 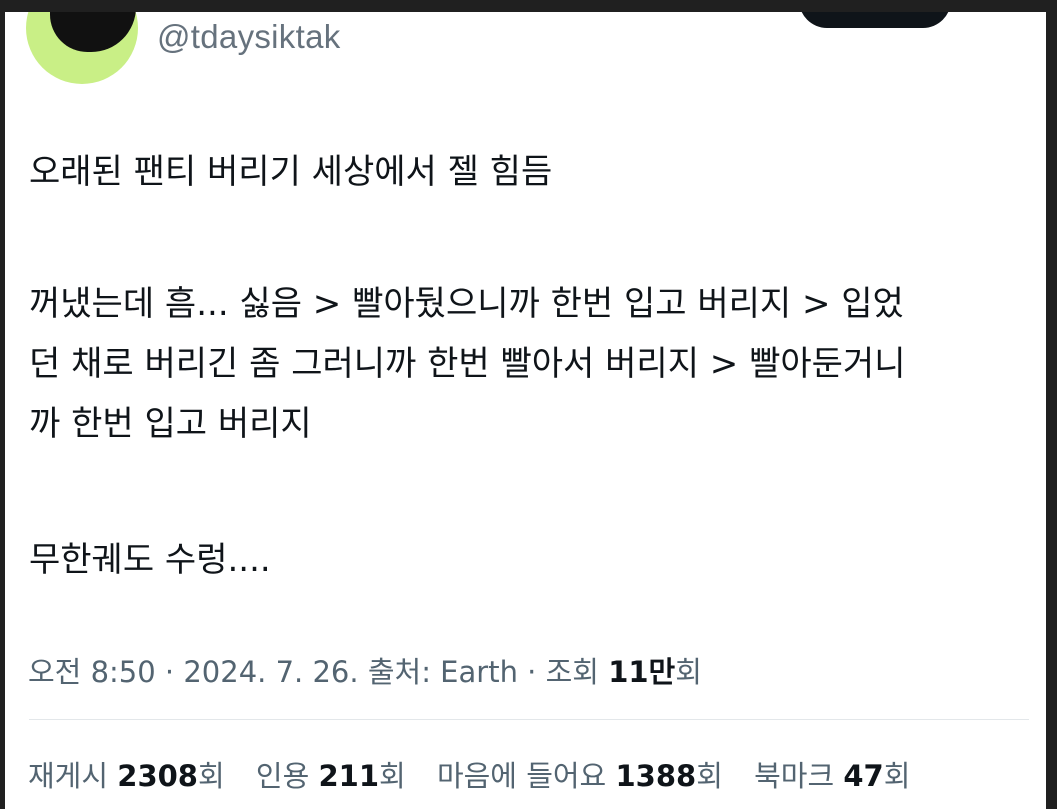 I want to click on likes-count: 1388, so click(x=656, y=776).